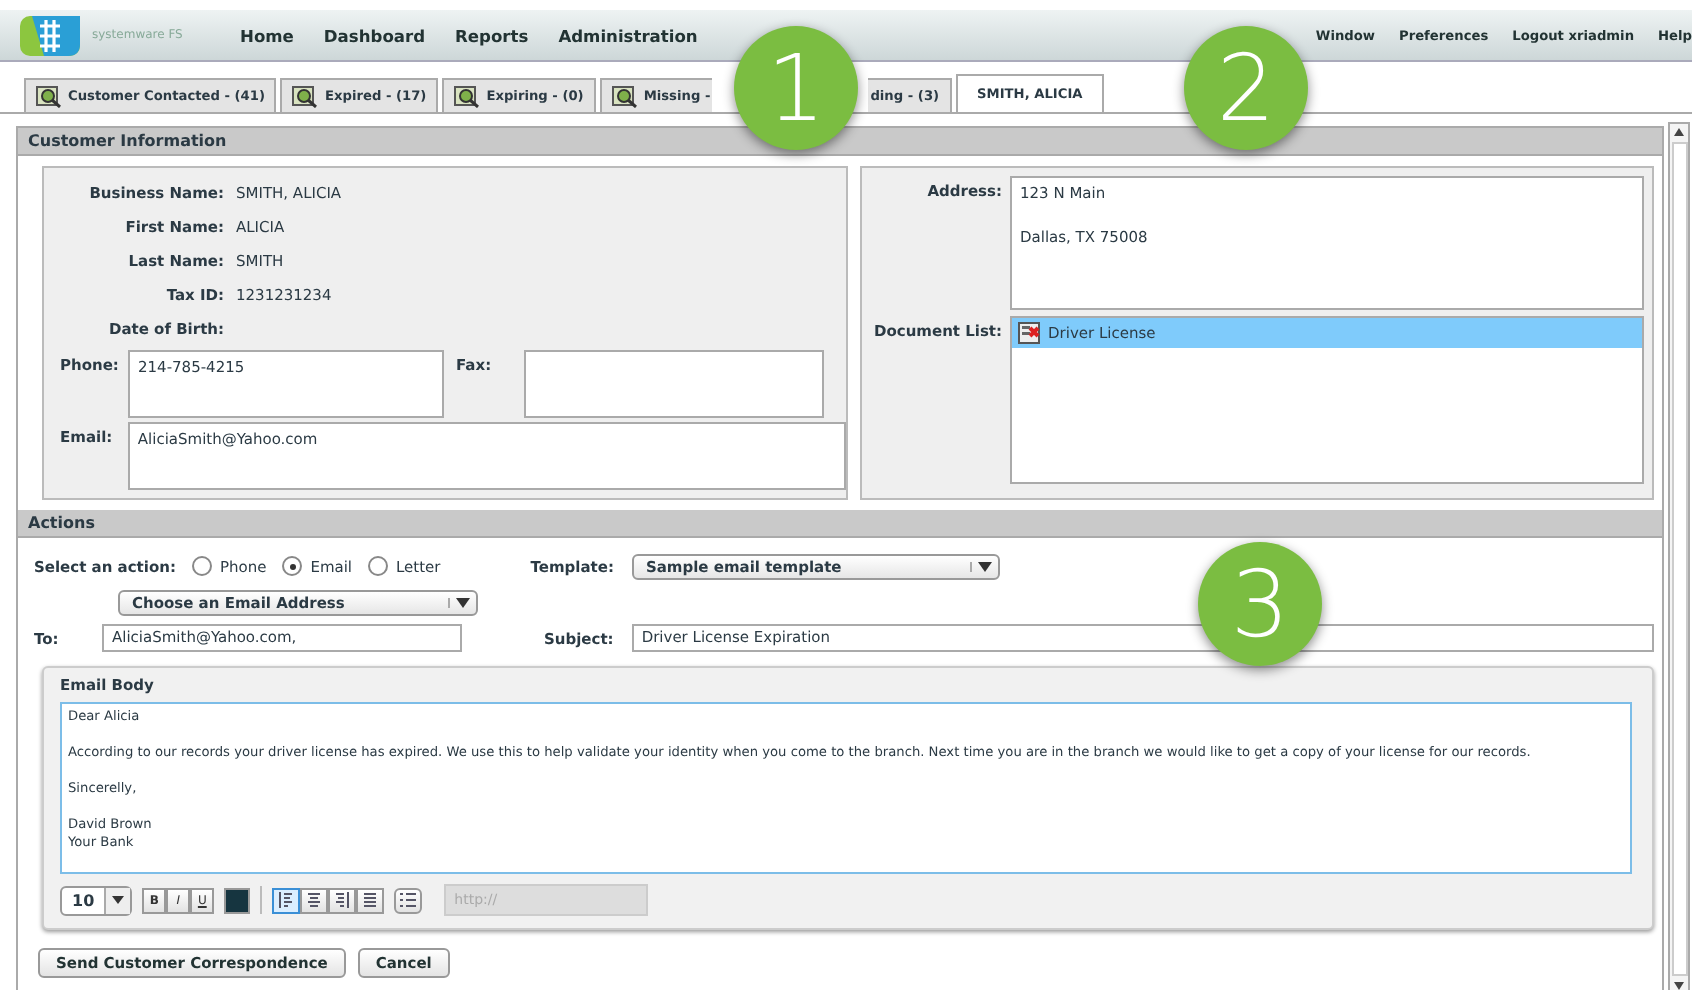 The width and height of the screenshot is (1692, 990). What do you see at coordinates (1029, 333) in the screenshot?
I see `document-icon` at bounding box center [1029, 333].